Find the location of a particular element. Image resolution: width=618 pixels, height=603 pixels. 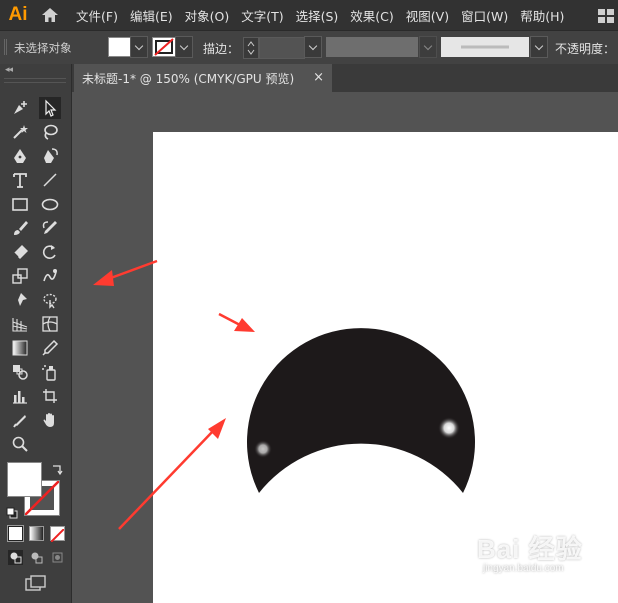

draw-behind-icon is located at coordinates (36, 557).